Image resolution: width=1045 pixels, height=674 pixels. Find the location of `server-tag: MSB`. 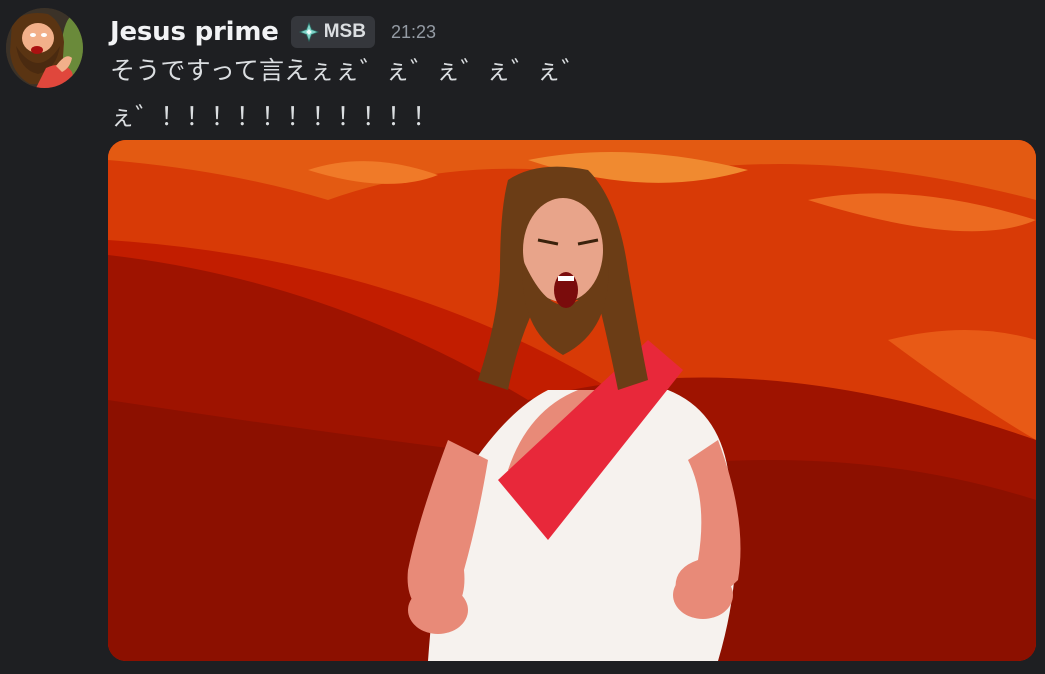

server-tag: MSB is located at coordinates (332, 32).